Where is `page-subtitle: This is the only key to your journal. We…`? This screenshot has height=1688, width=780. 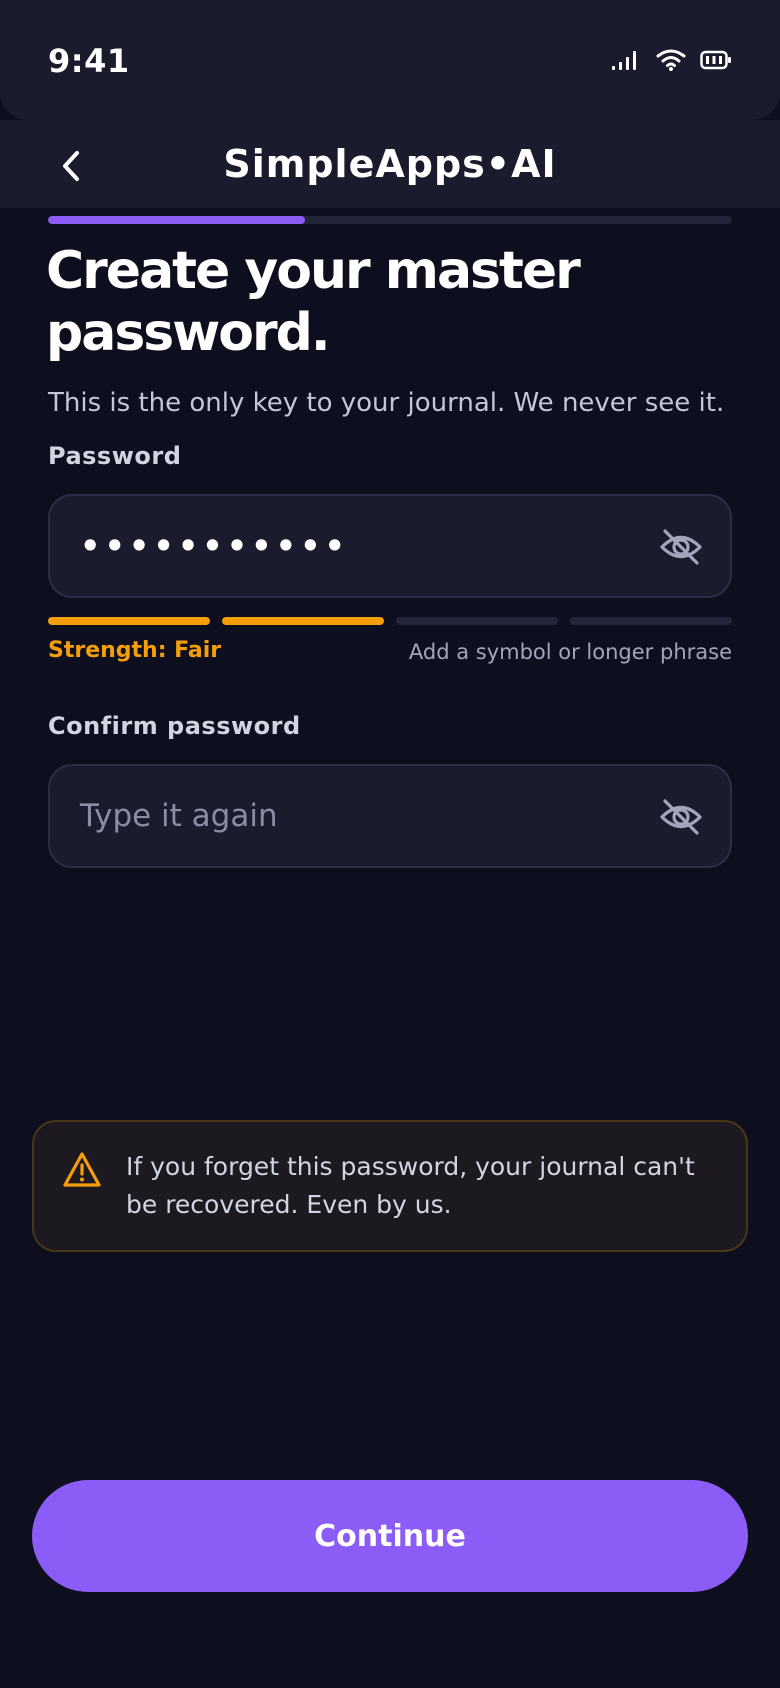
page-subtitle: This is the only key to your journal. We… is located at coordinates (386, 403).